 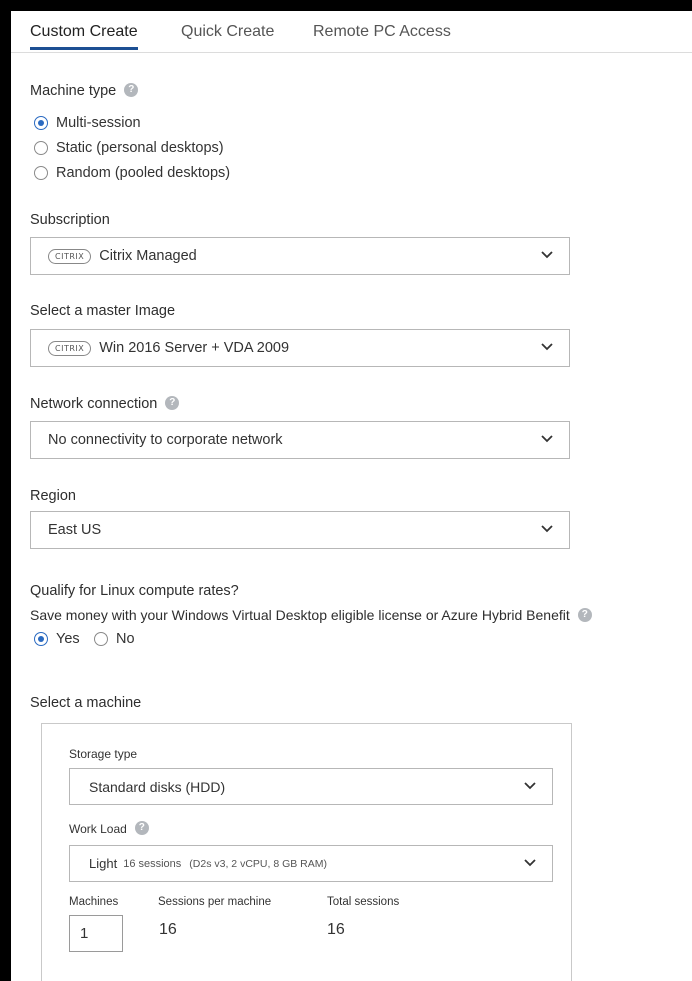 I want to click on radio-yes: Yes, so click(x=57, y=639).